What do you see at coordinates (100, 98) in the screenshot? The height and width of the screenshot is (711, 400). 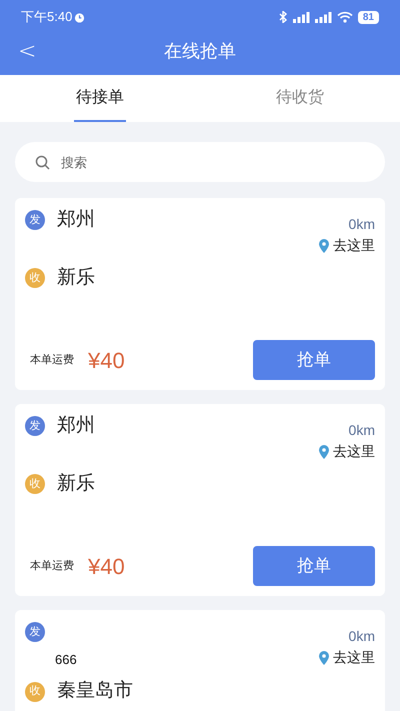 I see `tab: 待接单` at bounding box center [100, 98].